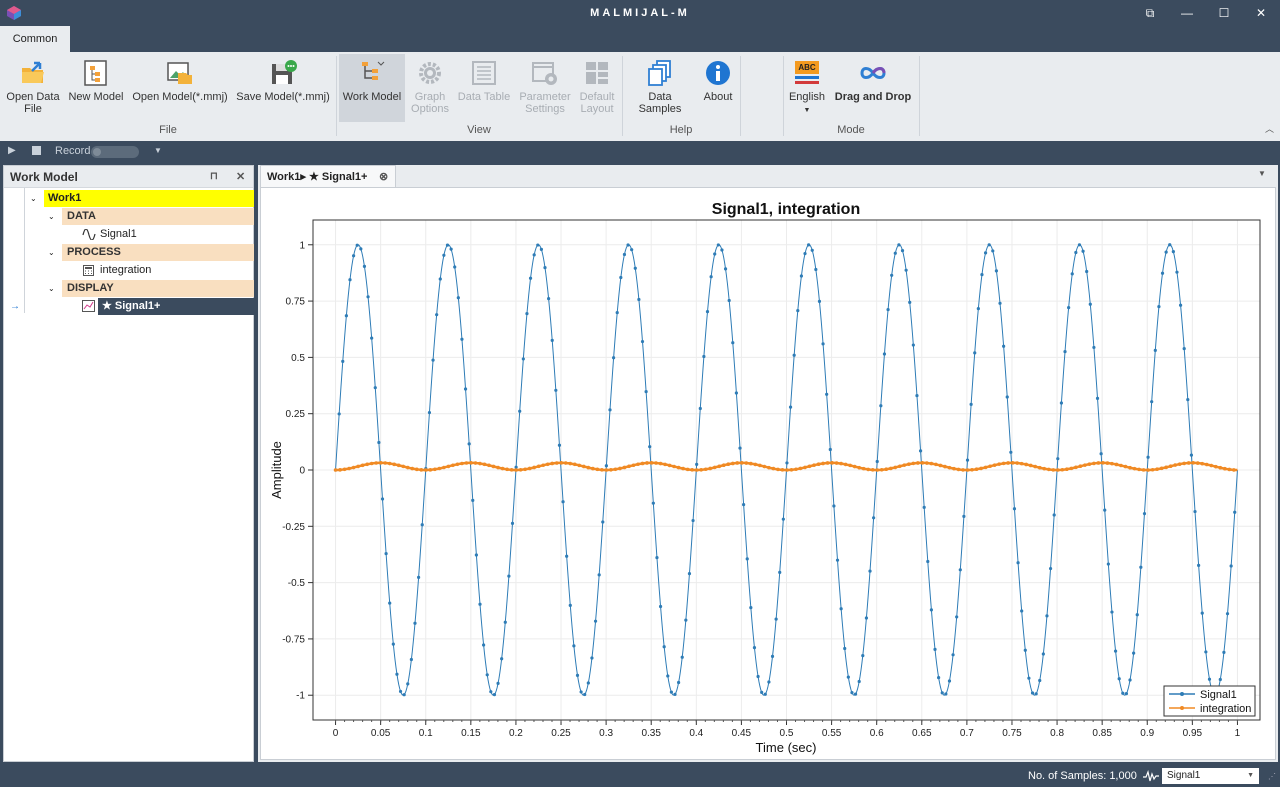  What do you see at coordinates (718, 88) in the screenshot?
I see `about-button: About` at bounding box center [718, 88].